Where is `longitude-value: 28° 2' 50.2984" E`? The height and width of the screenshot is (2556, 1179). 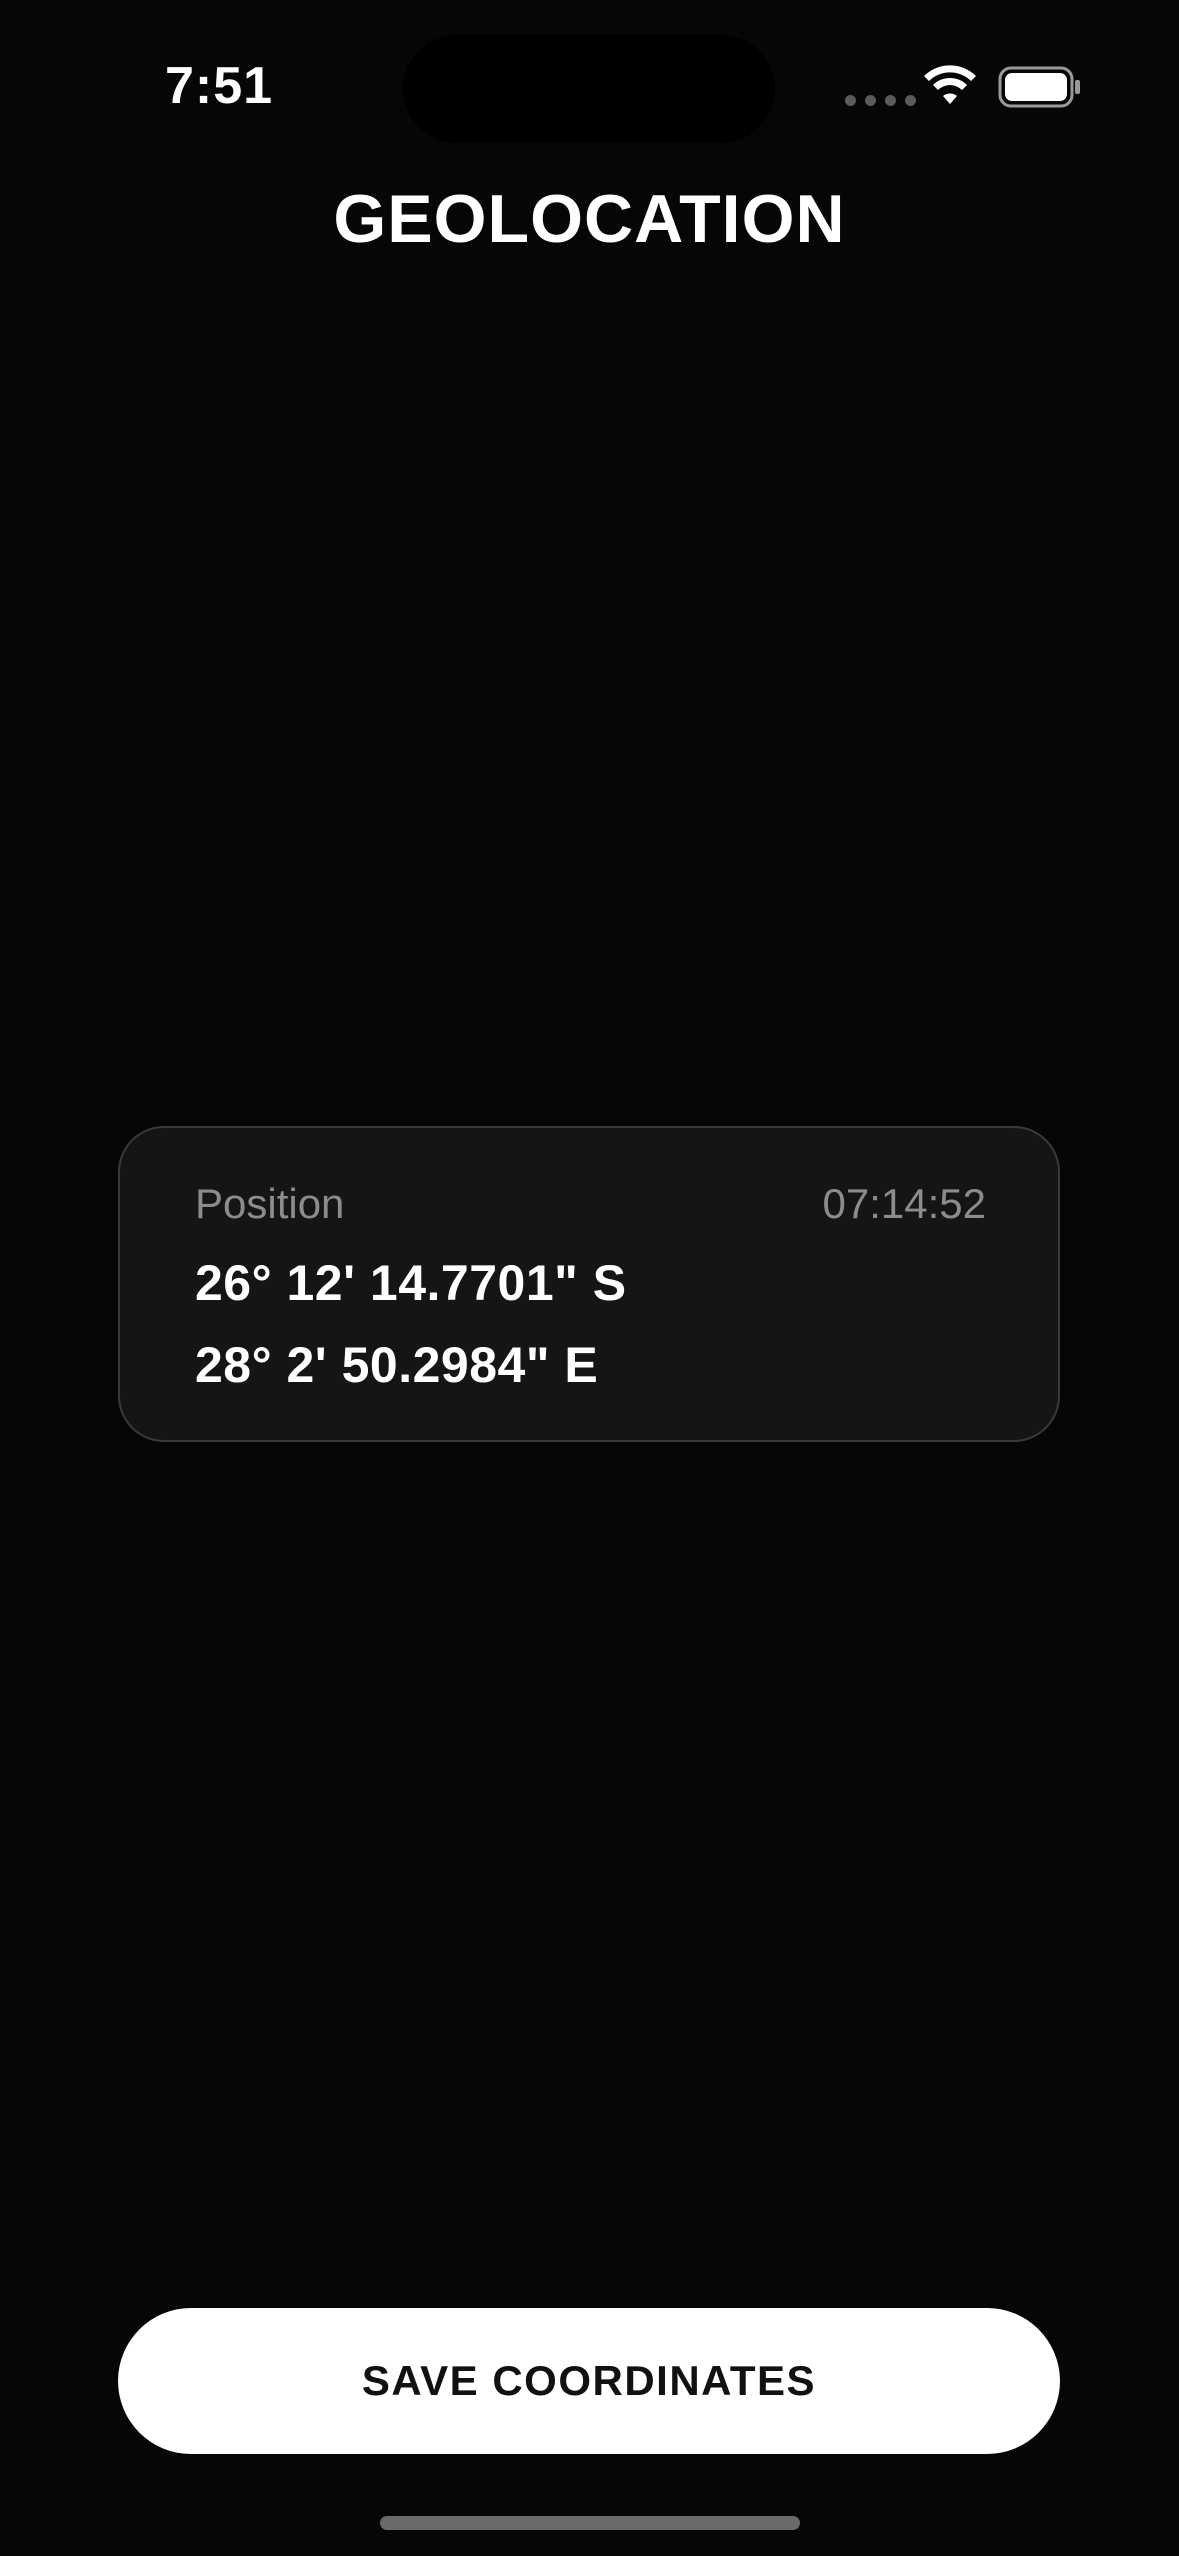 longitude-value: 28° 2' 50.2984" E is located at coordinates (397, 1365).